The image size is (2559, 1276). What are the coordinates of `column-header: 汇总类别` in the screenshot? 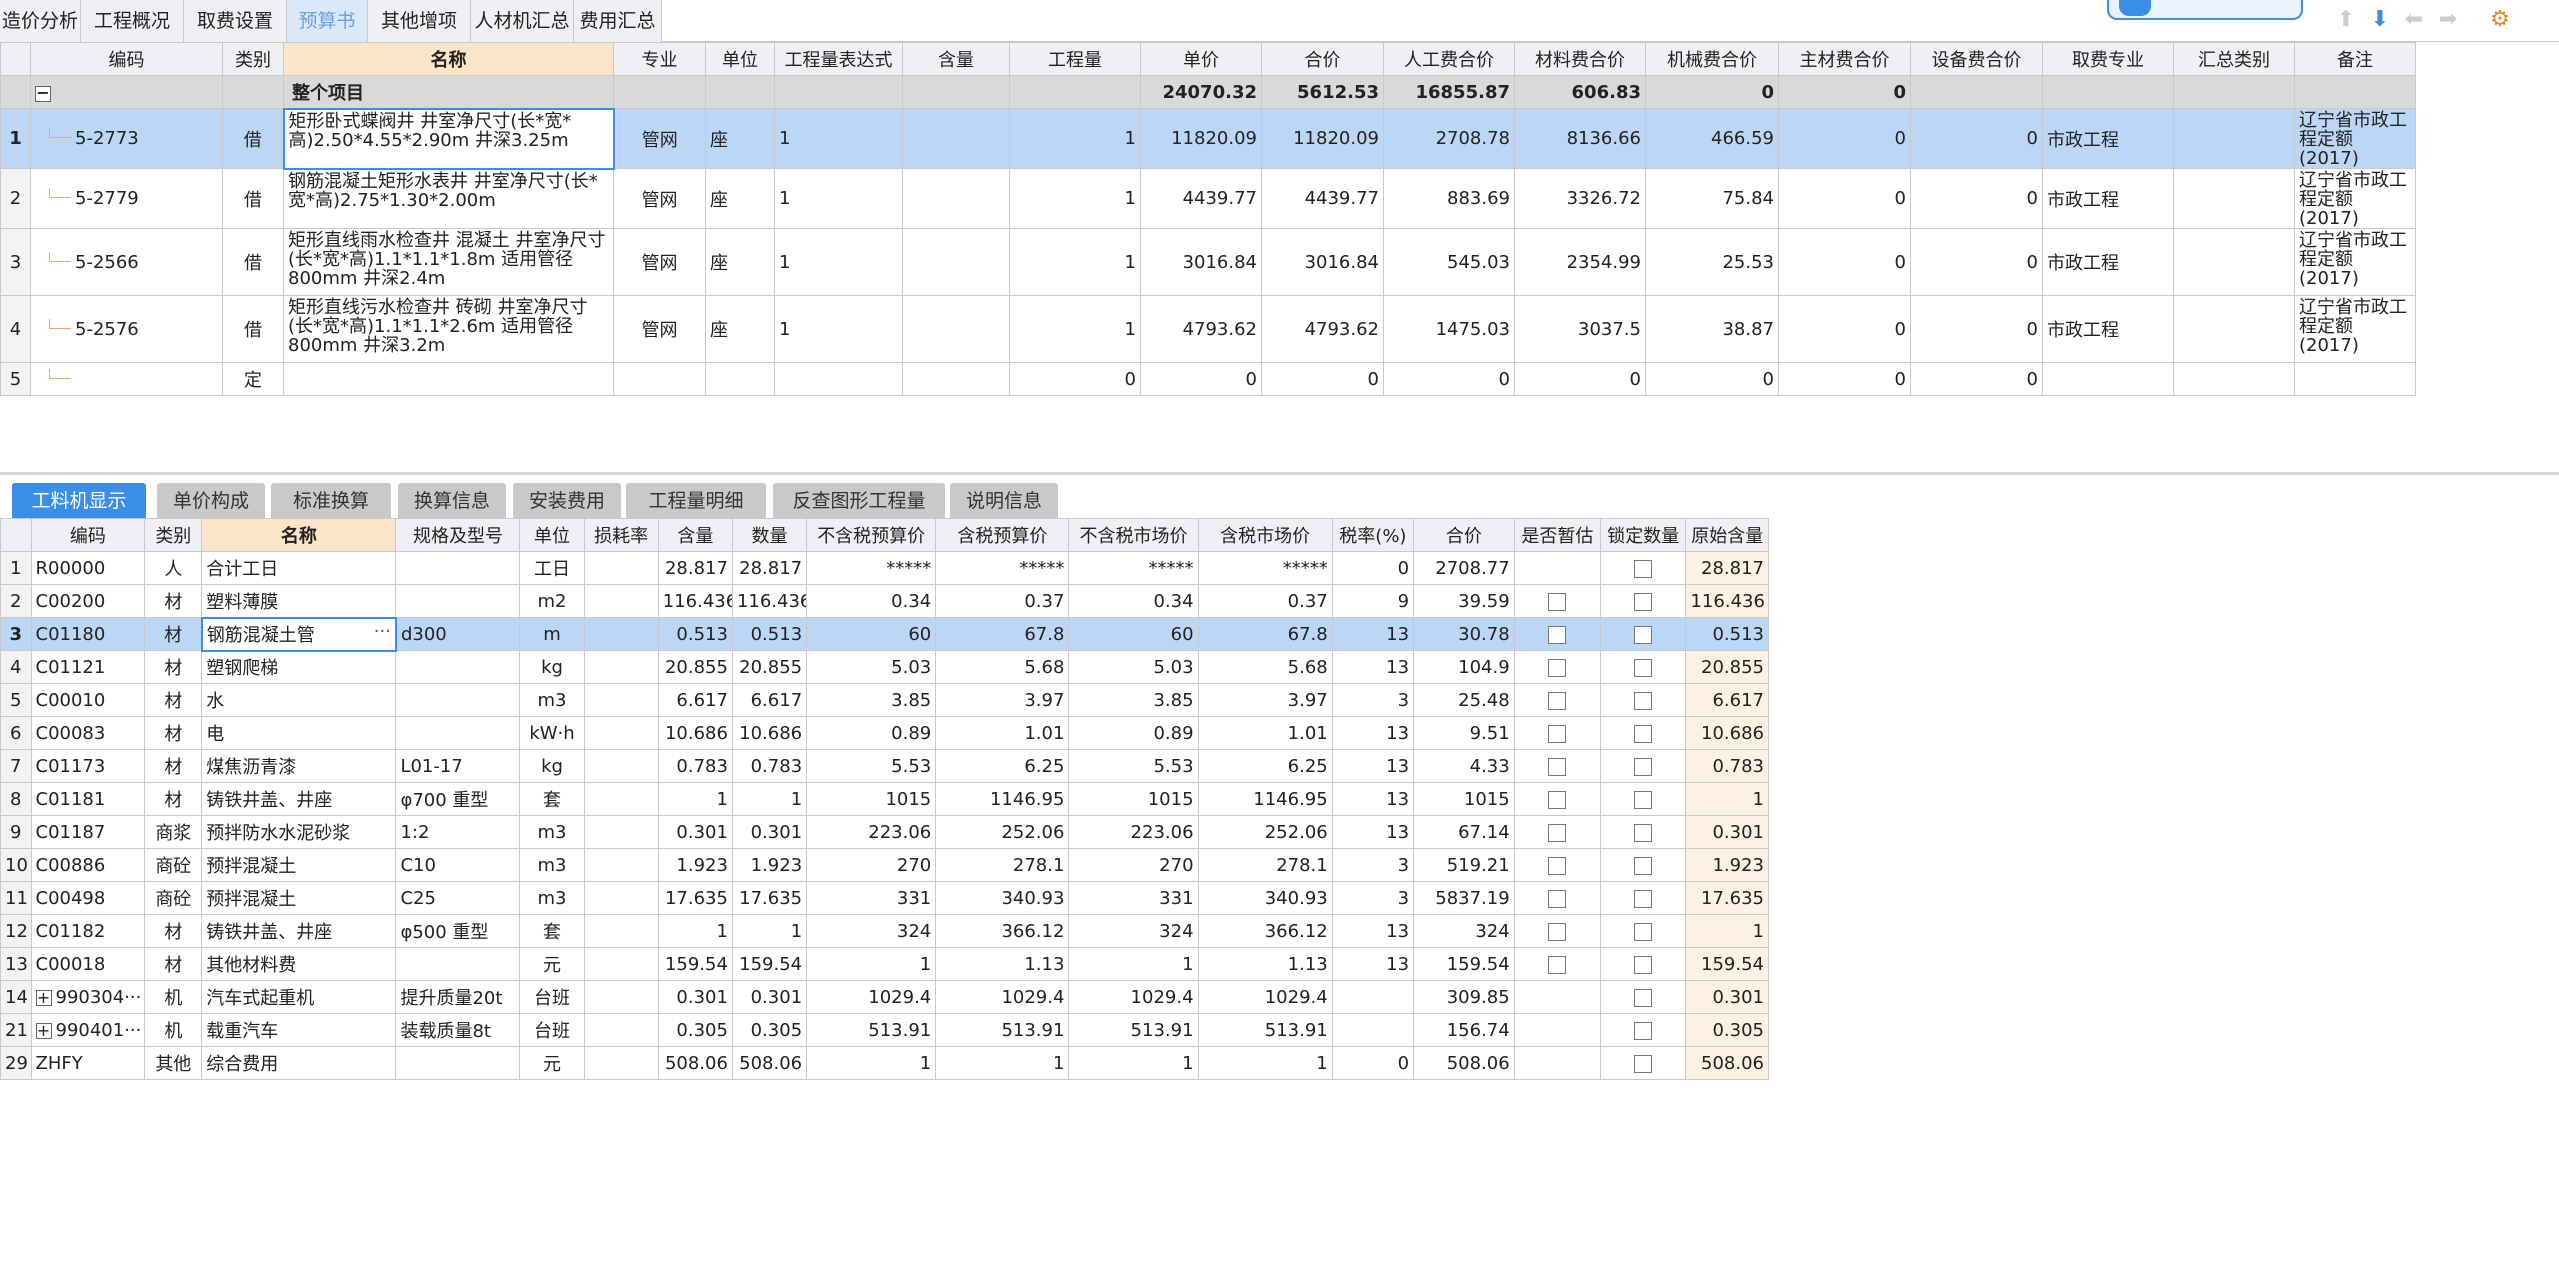 It's located at (2234, 59).